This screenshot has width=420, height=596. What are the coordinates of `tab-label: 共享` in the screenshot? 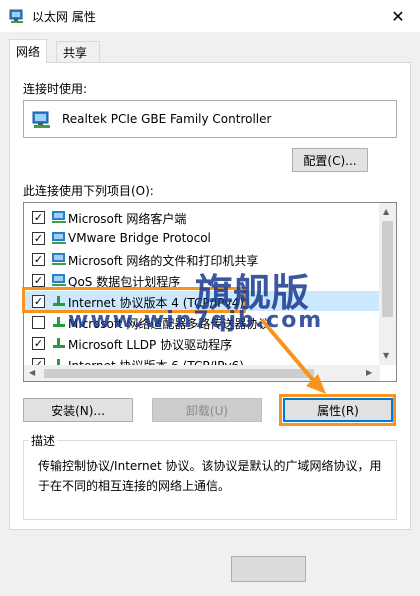 It's located at (75, 53).